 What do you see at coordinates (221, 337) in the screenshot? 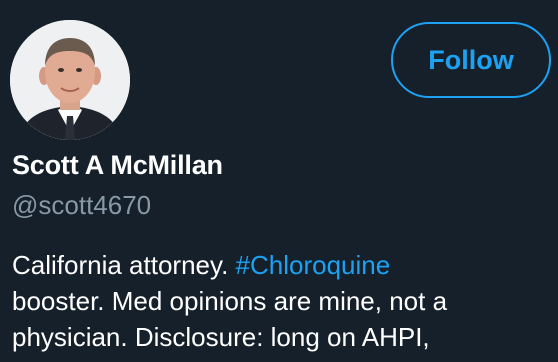
I see `bio-line-3: physician. Disclosure: long on AHPI,` at bounding box center [221, 337].